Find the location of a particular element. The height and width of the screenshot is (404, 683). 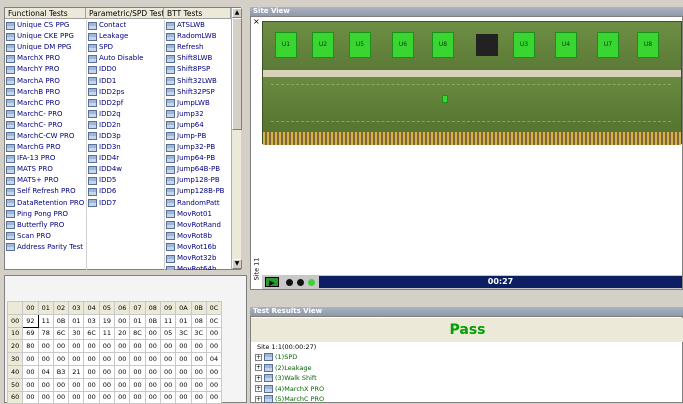

functional-test-item: MarchA PRO is located at coordinates (45, 80).